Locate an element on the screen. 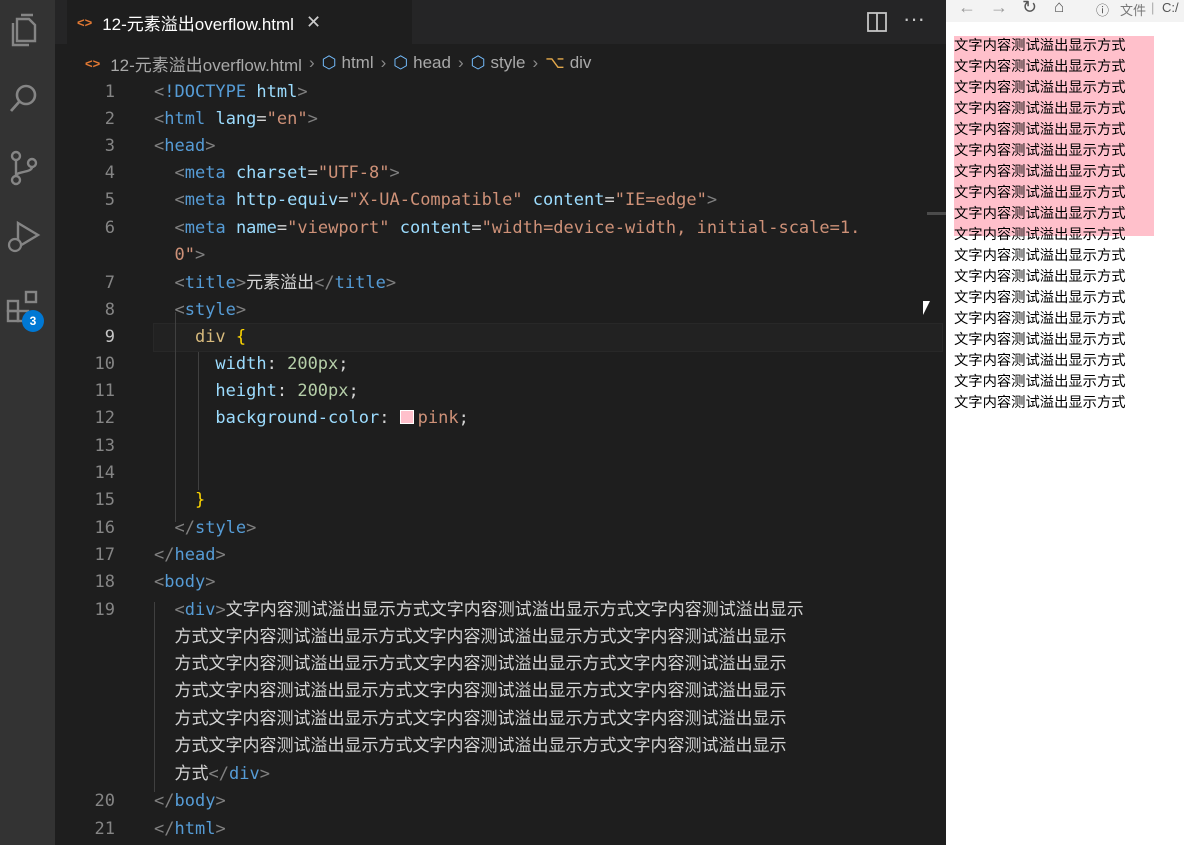  browser-toolbar: ← → ↻ ⌂ ⓘ 文件 | C:/ is located at coordinates (1065, 11).